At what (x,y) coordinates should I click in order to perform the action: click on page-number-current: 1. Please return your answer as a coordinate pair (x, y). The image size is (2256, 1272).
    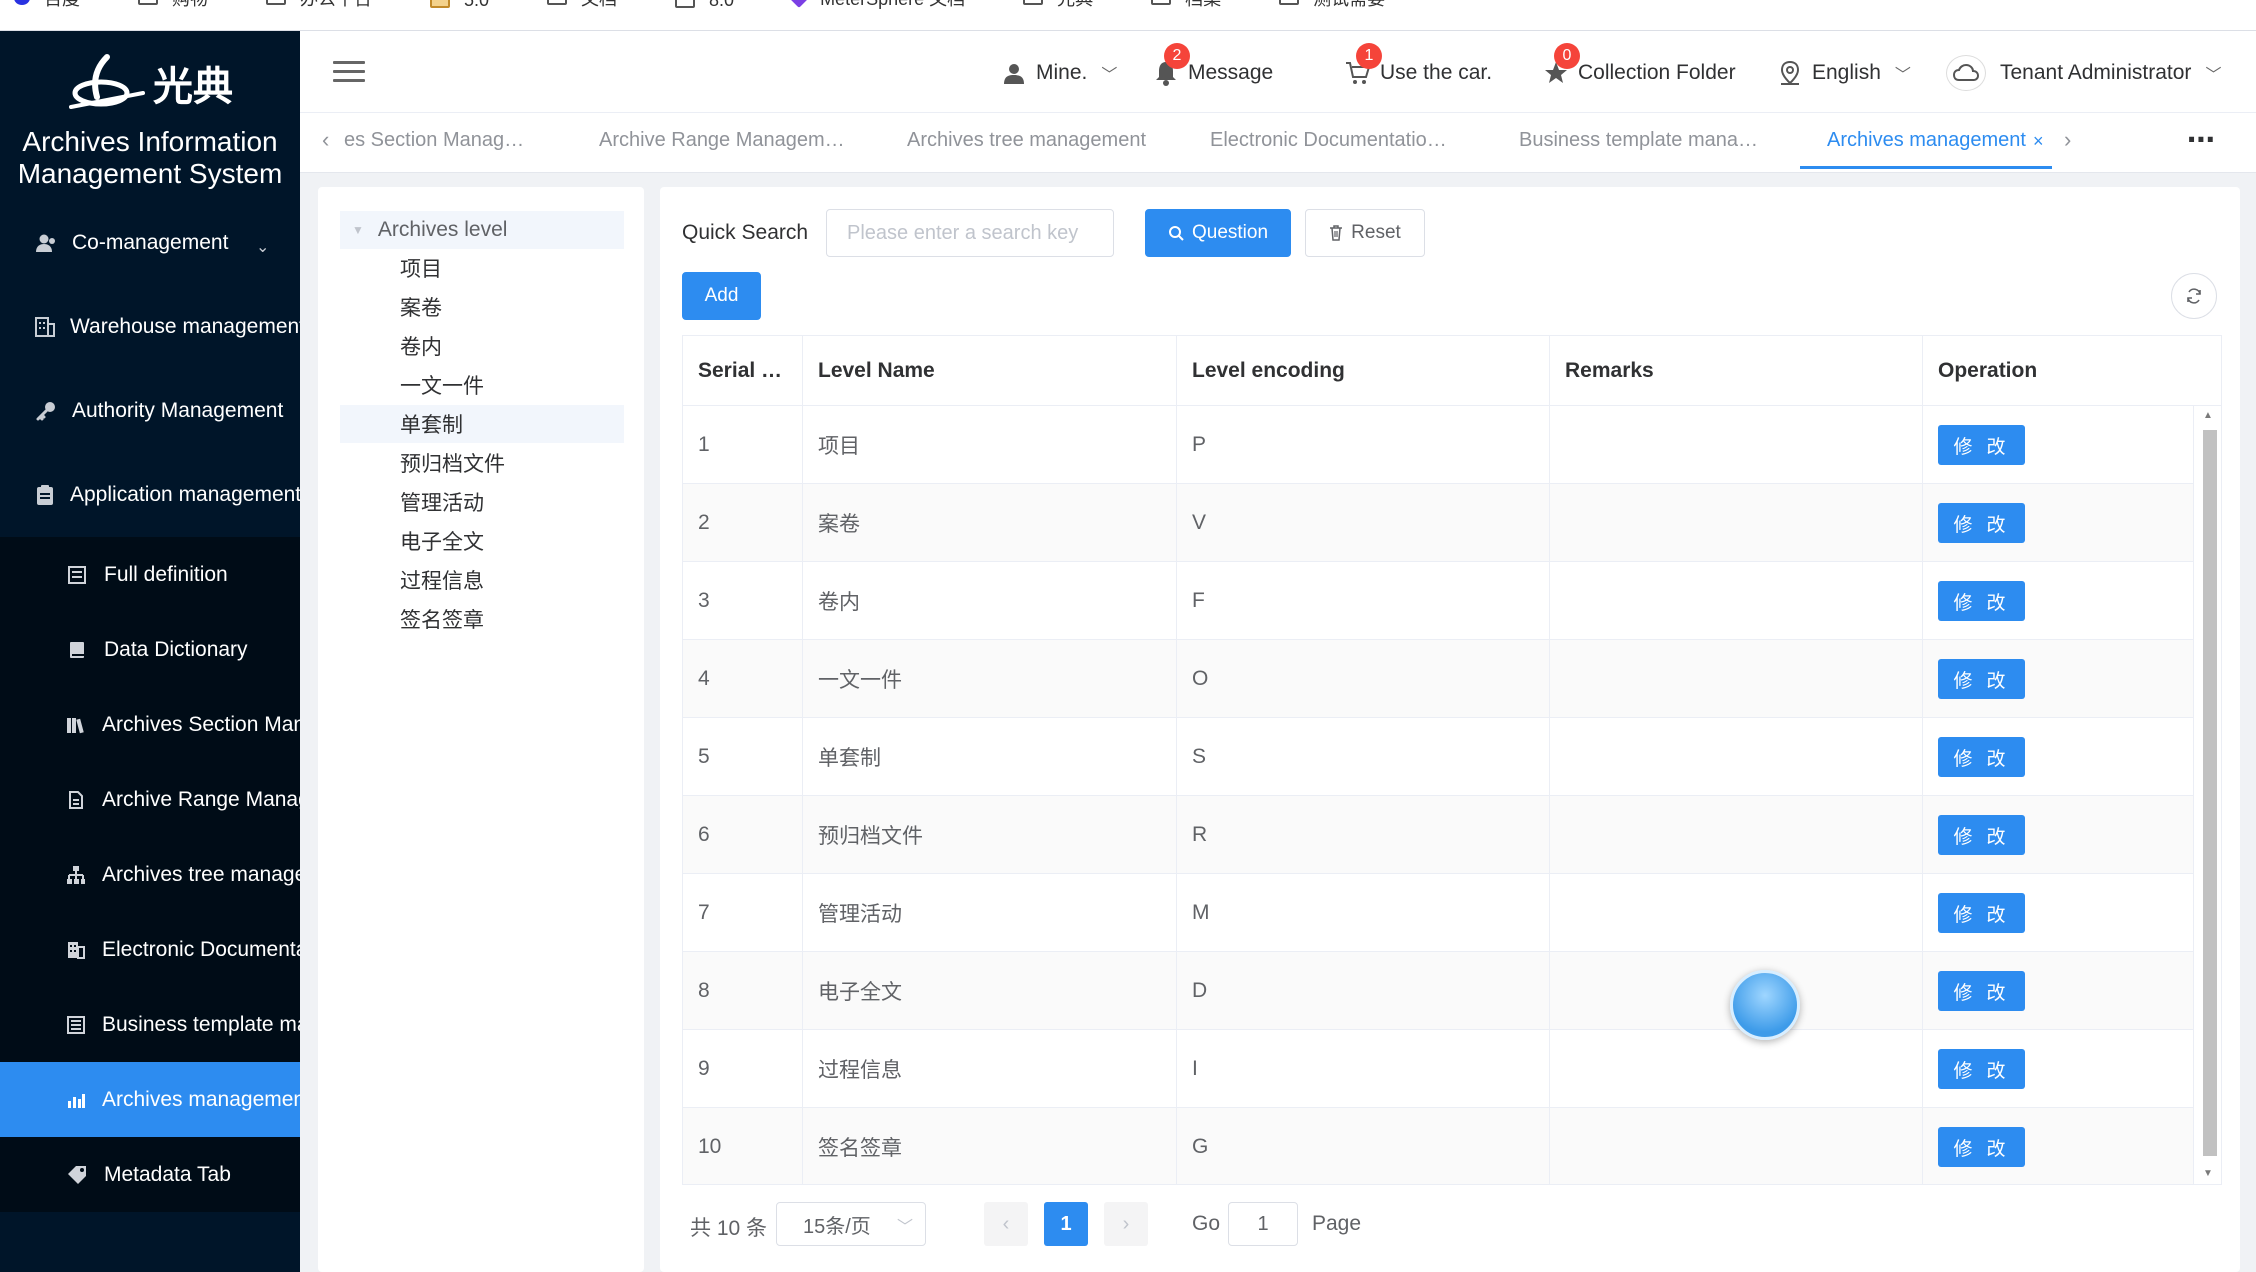
    Looking at the image, I should click on (1066, 1224).